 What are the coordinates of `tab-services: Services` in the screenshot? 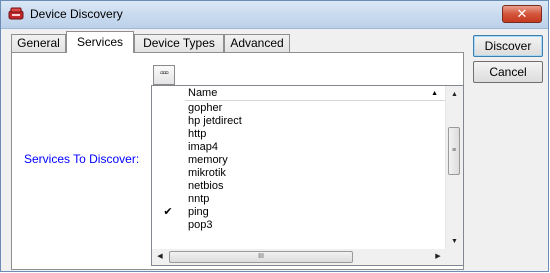 It's located at (100, 42).